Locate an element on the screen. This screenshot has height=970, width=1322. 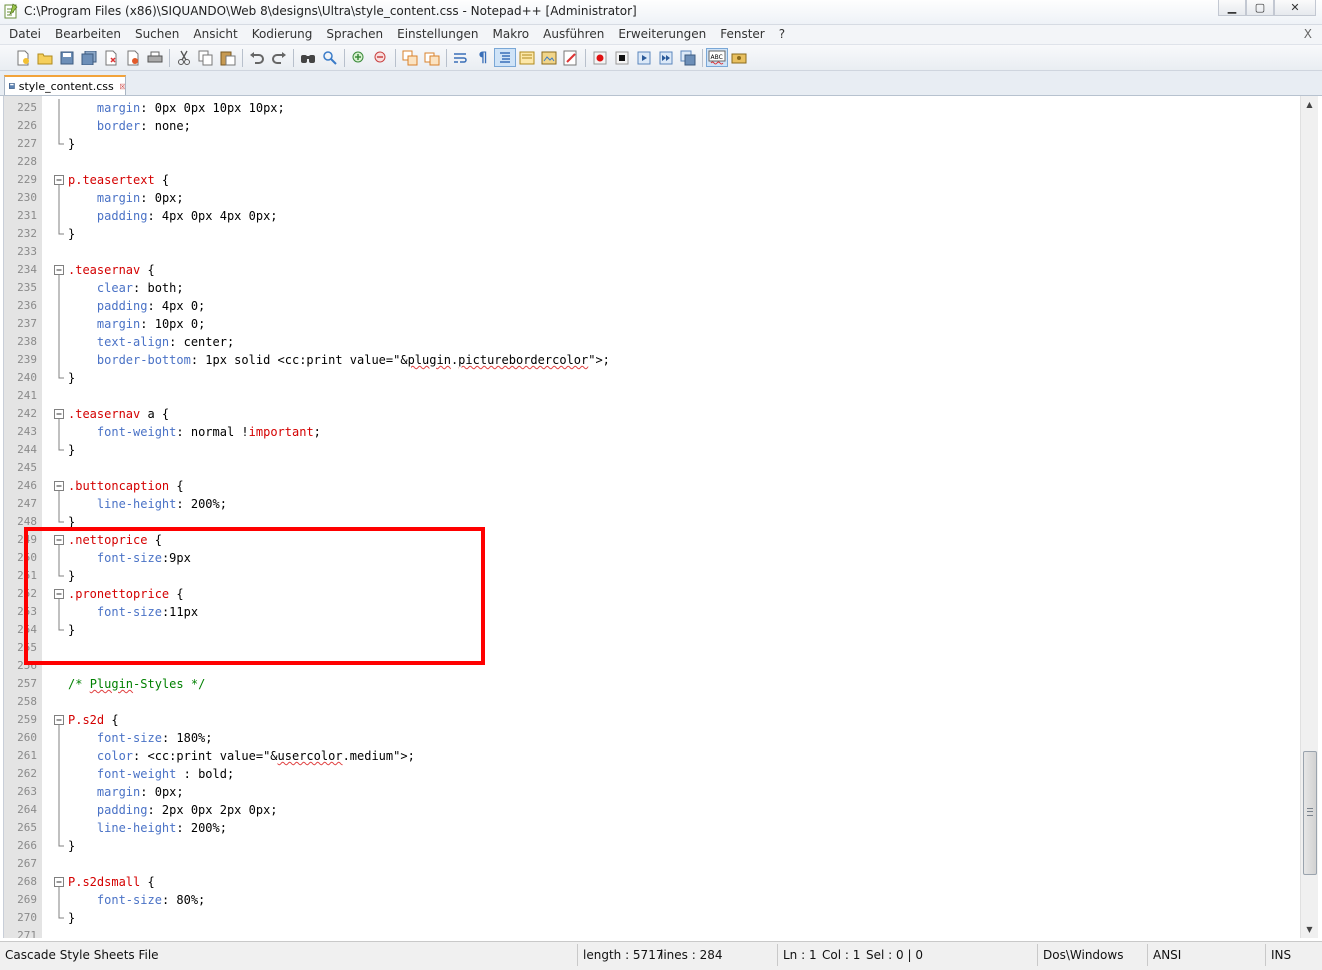
new-file-button is located at coordinates (23, 57).